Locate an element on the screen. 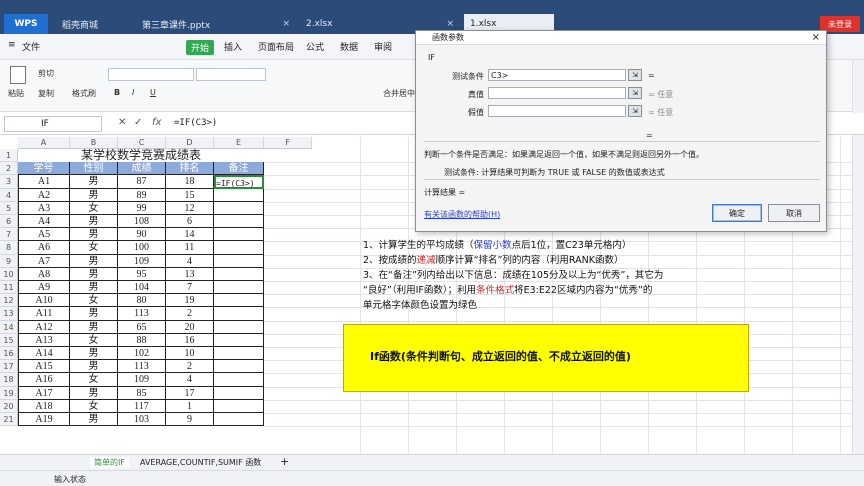 The height and width of the screenshot is (486, 864). table-cell: A17 is located at coordinates (44, 393).